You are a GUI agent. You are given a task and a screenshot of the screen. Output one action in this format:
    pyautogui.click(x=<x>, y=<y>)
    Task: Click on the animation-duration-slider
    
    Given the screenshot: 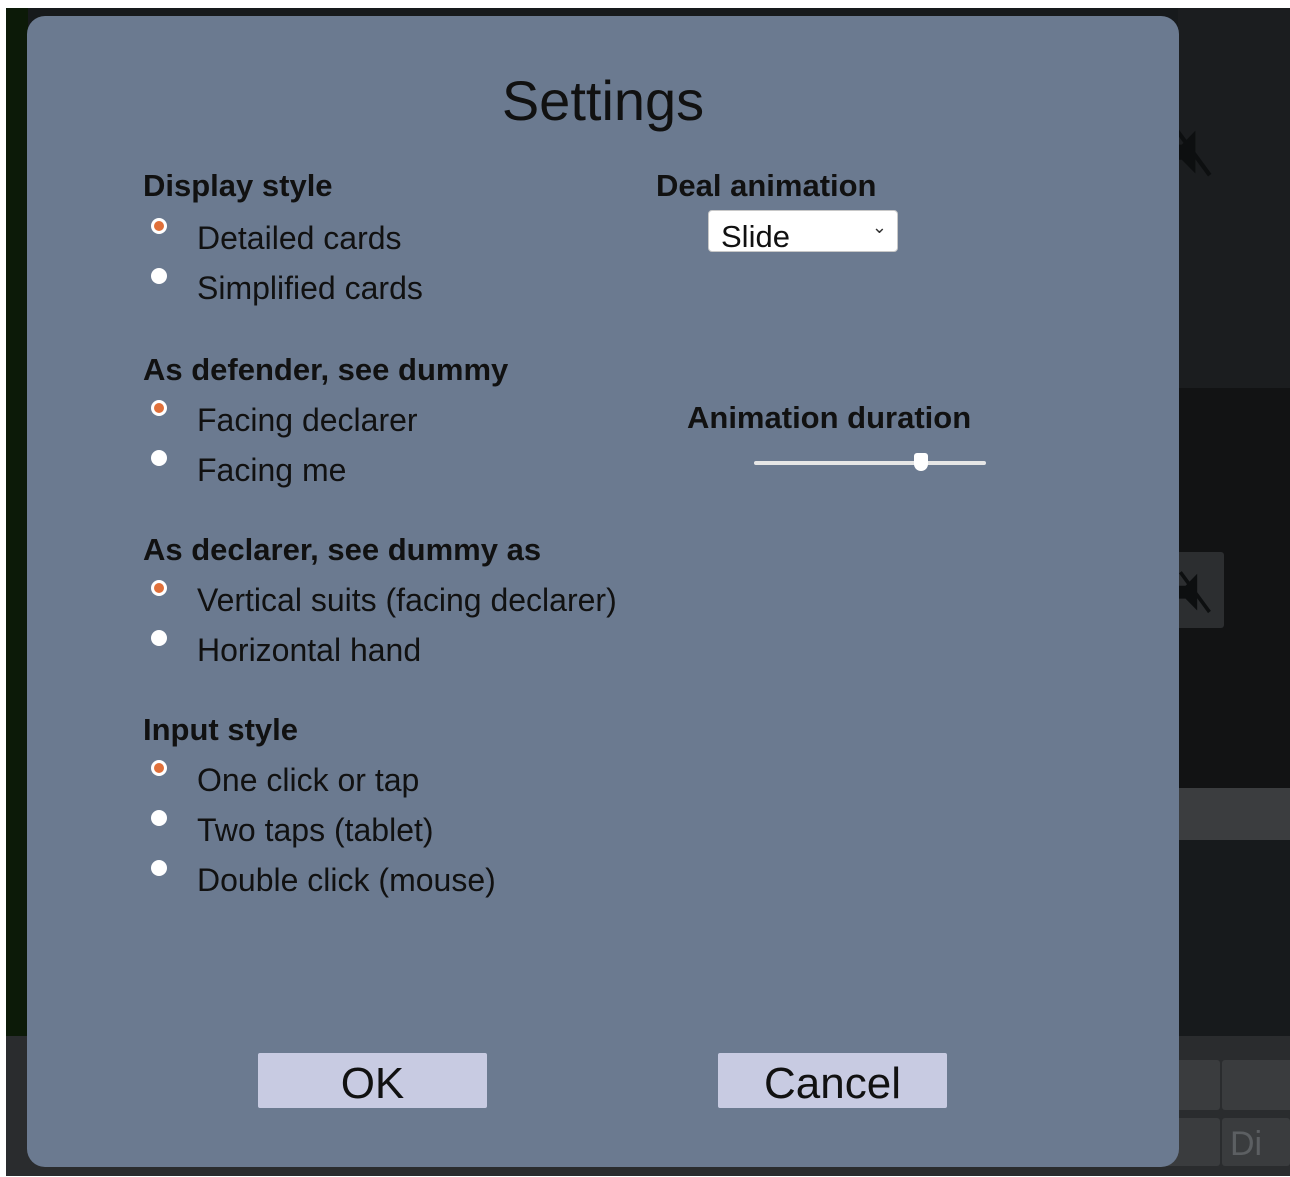 What is the action you would take?
    pyautogui.click(x=870, y=463)
    